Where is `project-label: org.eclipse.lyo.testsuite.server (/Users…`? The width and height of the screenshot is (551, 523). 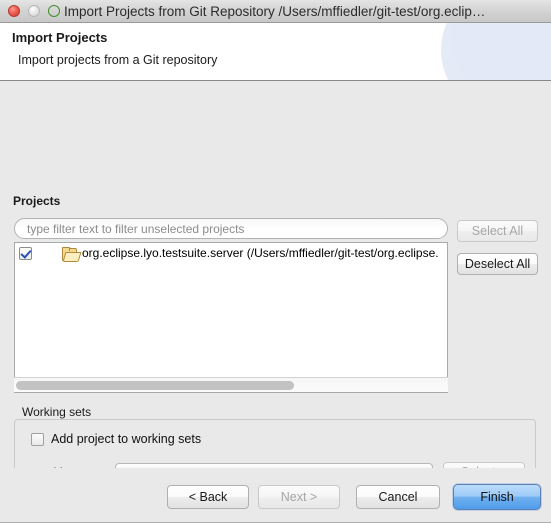
project-label: org.eclipse.lyo.testsuite.server (/Users… is located at coordinates (260, 253).